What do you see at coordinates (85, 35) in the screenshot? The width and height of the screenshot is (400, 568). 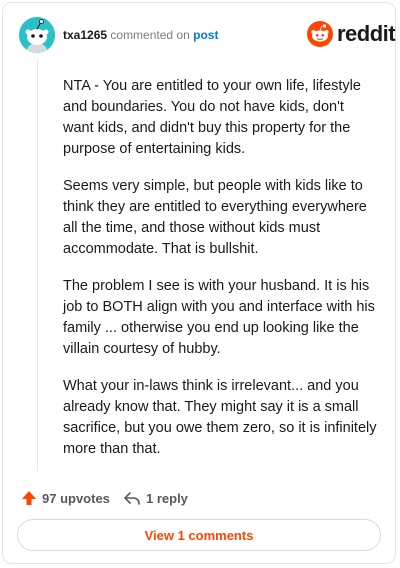 I see `username-link: txa1265` at bounding box center [85, 35].